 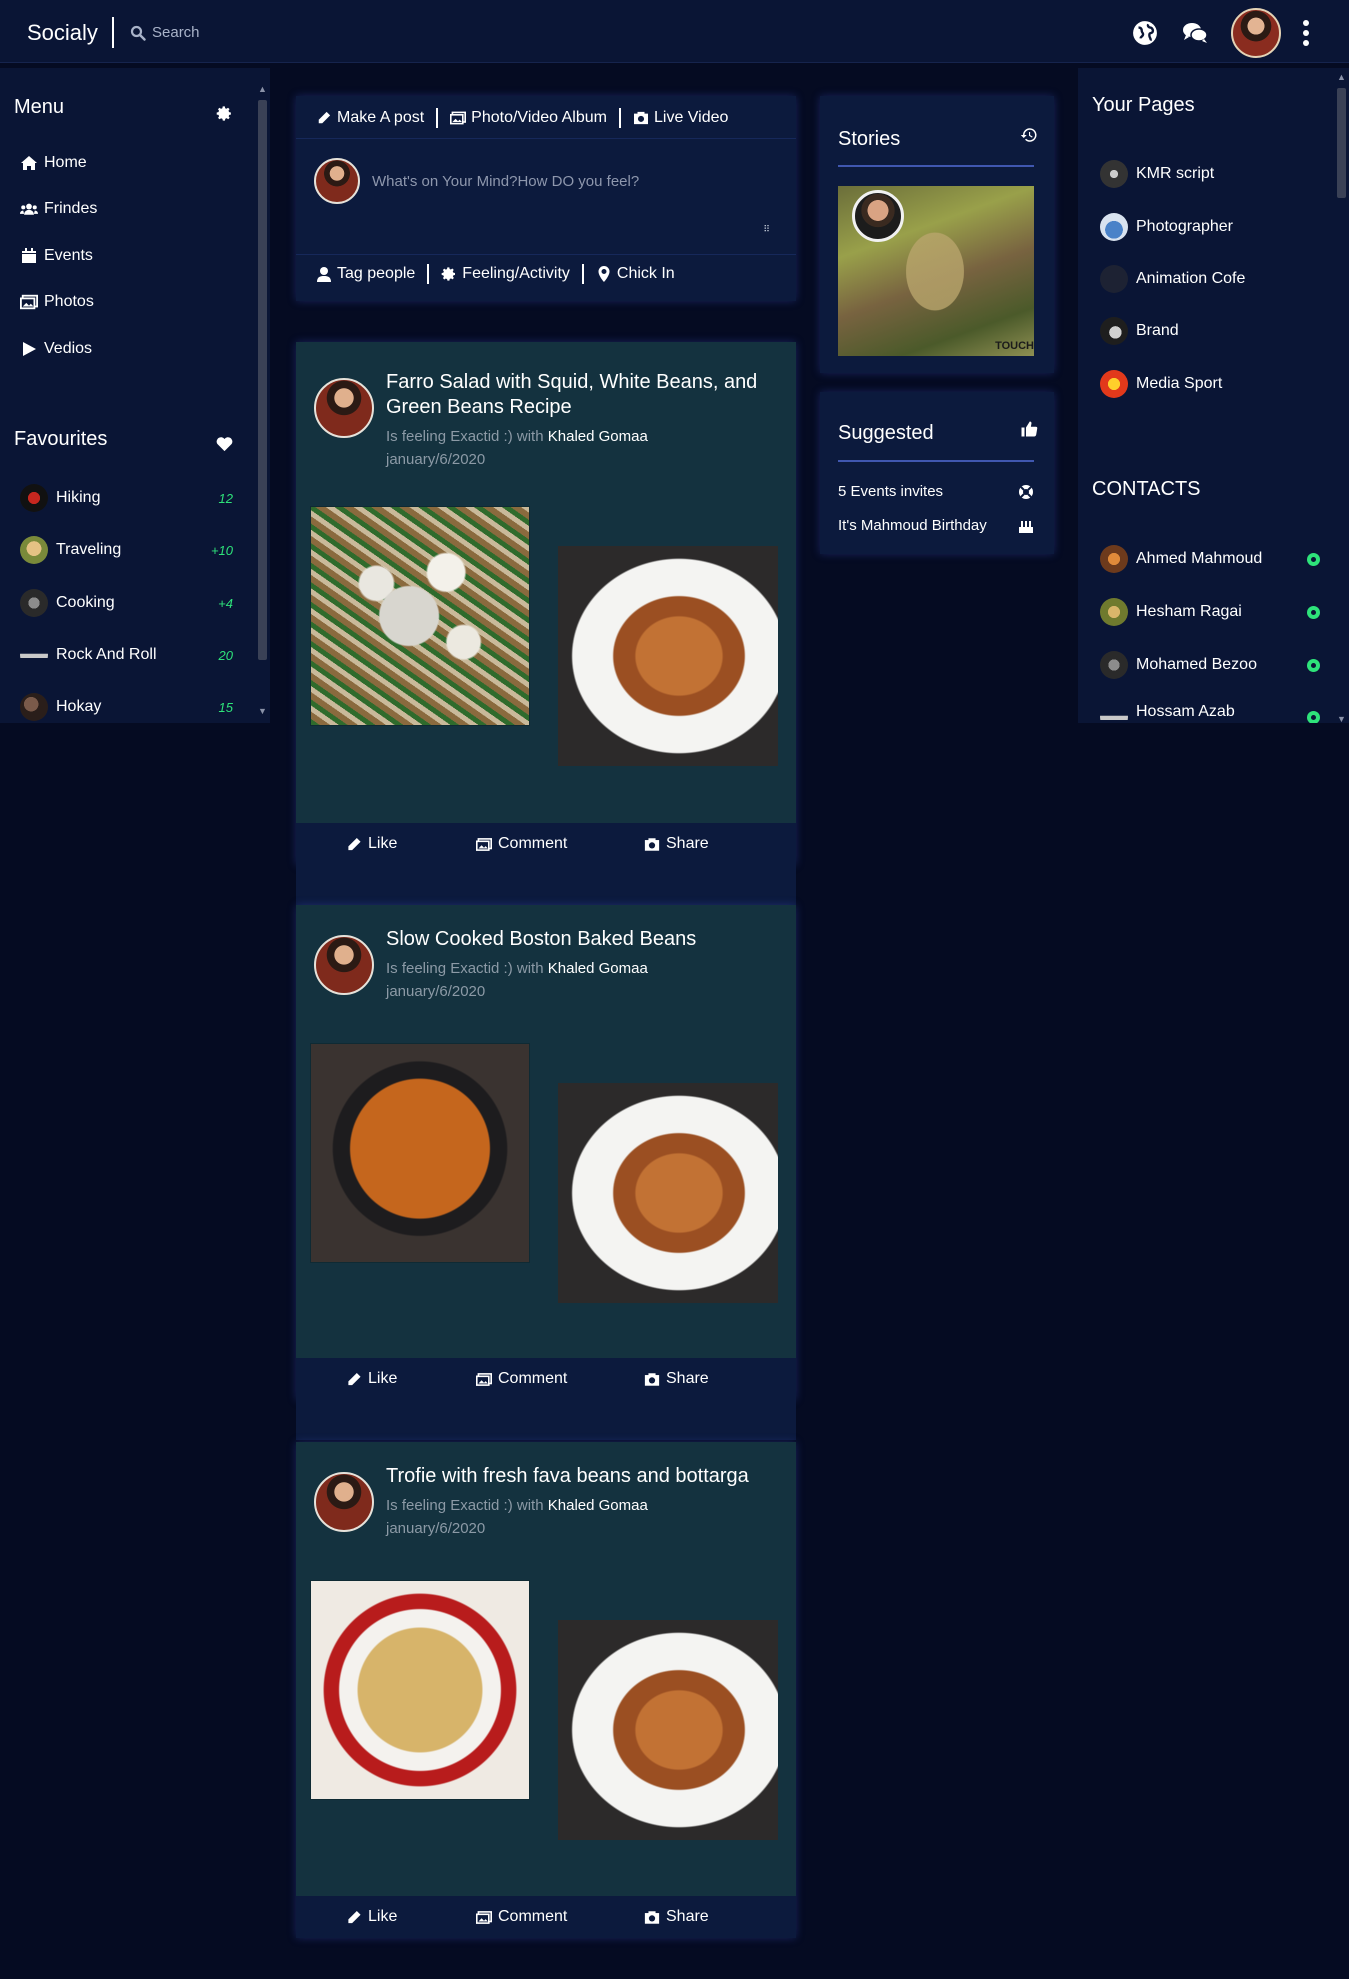 I want to click on profile-avatar, so click(x=1256, y=33).